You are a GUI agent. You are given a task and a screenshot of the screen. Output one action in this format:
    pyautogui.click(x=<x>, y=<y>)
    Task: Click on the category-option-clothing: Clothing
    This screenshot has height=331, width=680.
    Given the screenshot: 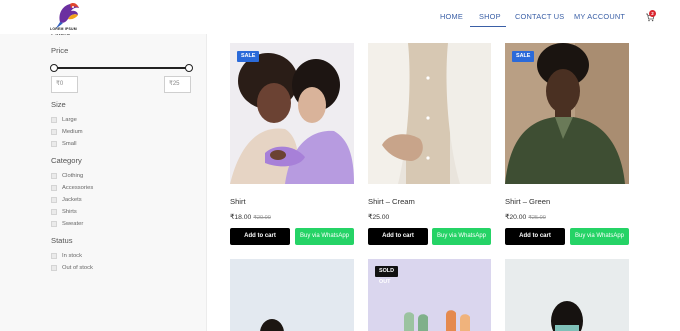 What is the action you would take?
    pyautogui.click(x=67, y=176)
    